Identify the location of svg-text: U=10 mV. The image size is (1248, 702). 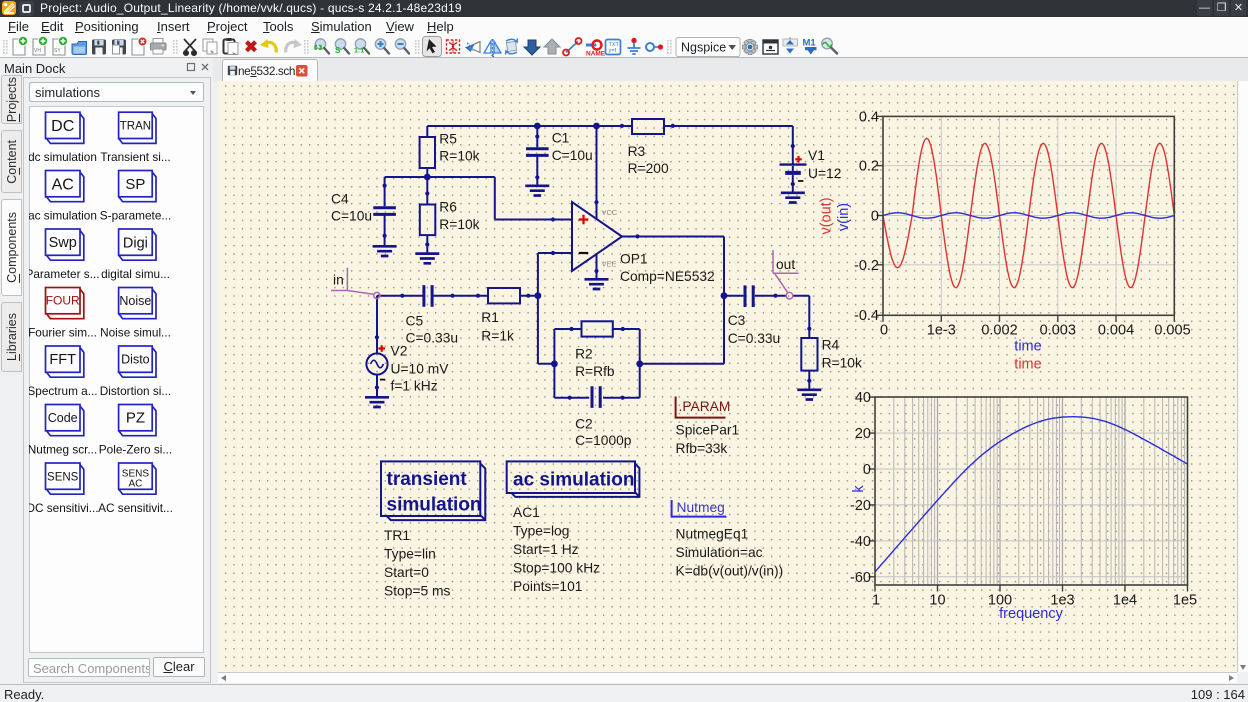
(420, 368).